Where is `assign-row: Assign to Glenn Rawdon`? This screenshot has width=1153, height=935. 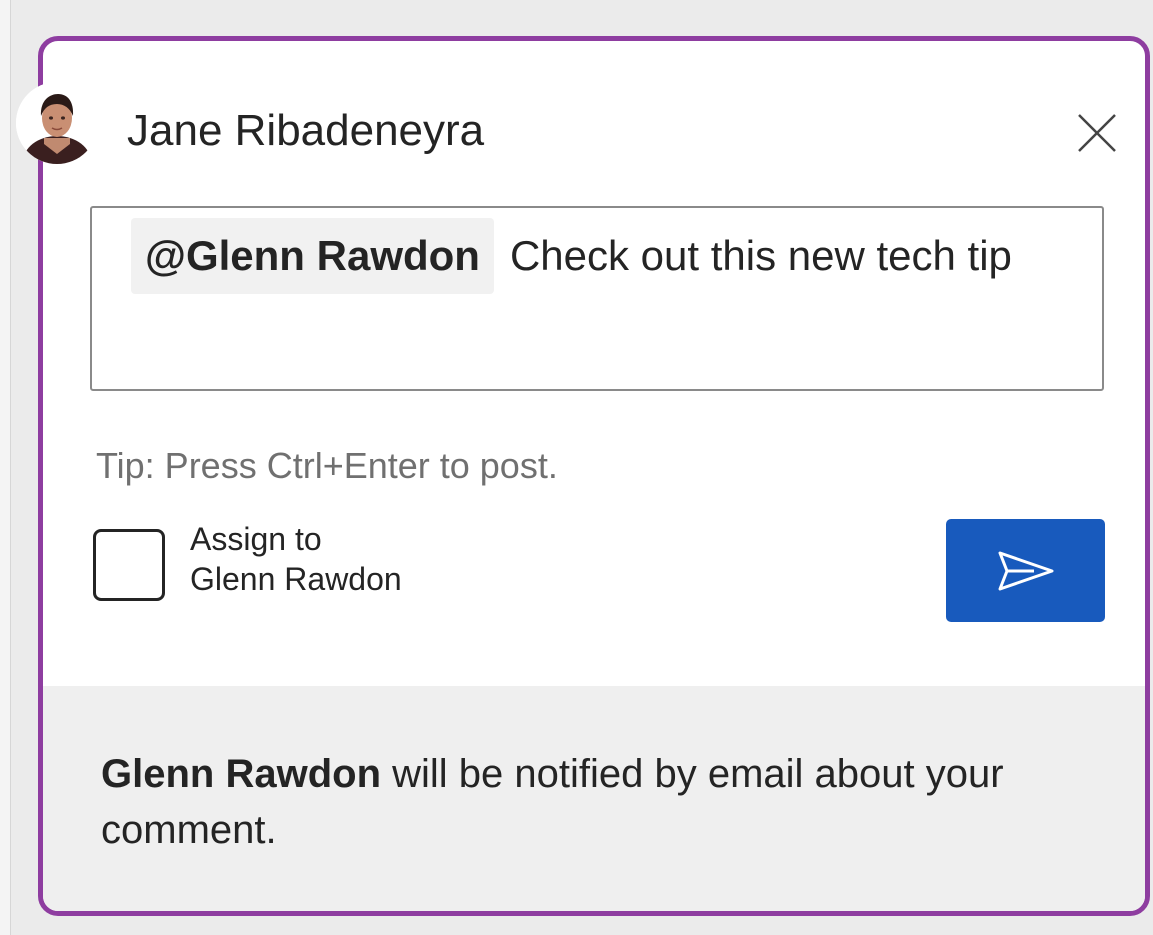 assign-row: Assign to Glenn Rawdon is located at coordinates (247, 561).